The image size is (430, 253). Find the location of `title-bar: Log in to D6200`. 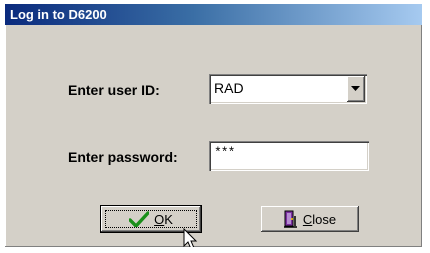

title-bar: Log in to D6200 is located at coordinates (213, 14).